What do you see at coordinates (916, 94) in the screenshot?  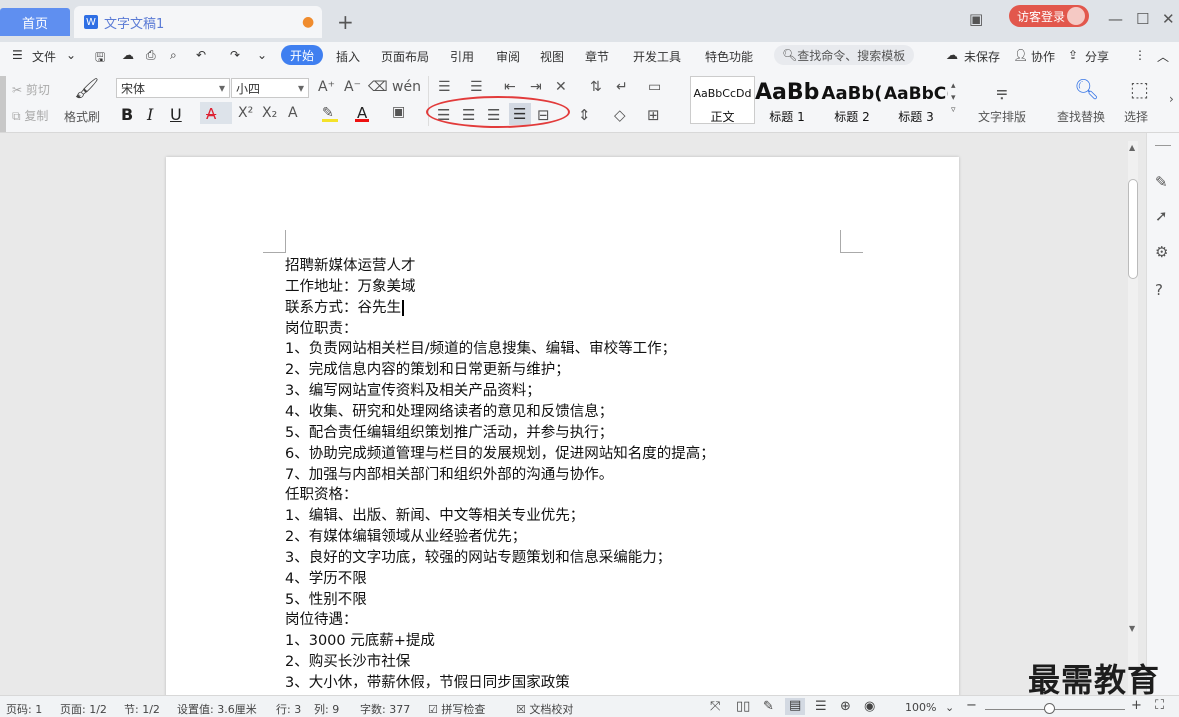 I see `style-h3-preview: AaBbC(` at bounding box center [916, 94].